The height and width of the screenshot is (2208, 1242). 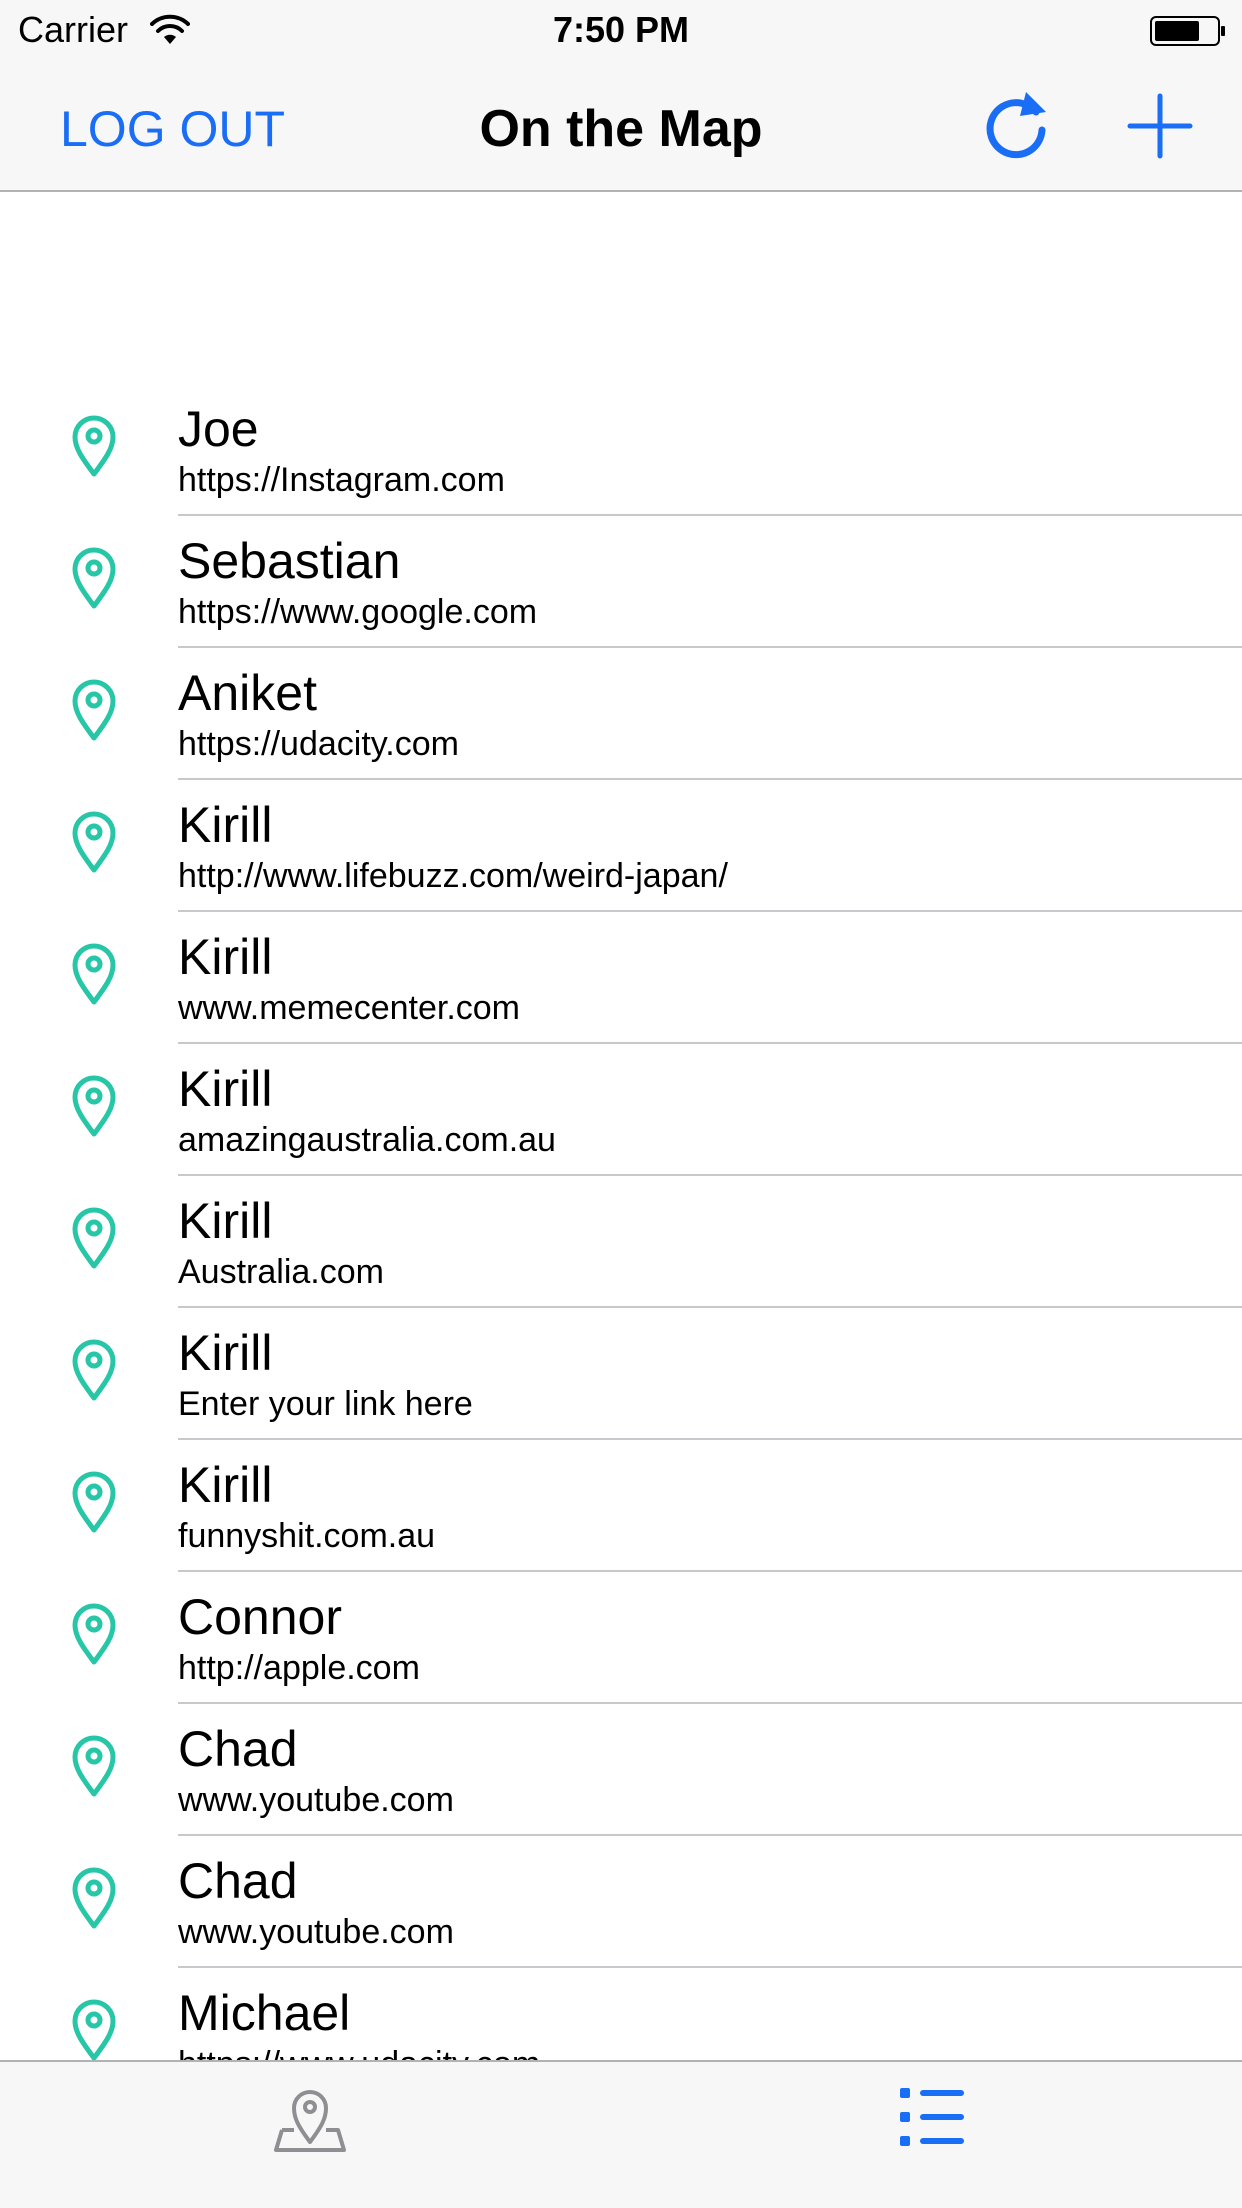 I want to click on student-url: Enter your link here, so click(x=325, y=1404).